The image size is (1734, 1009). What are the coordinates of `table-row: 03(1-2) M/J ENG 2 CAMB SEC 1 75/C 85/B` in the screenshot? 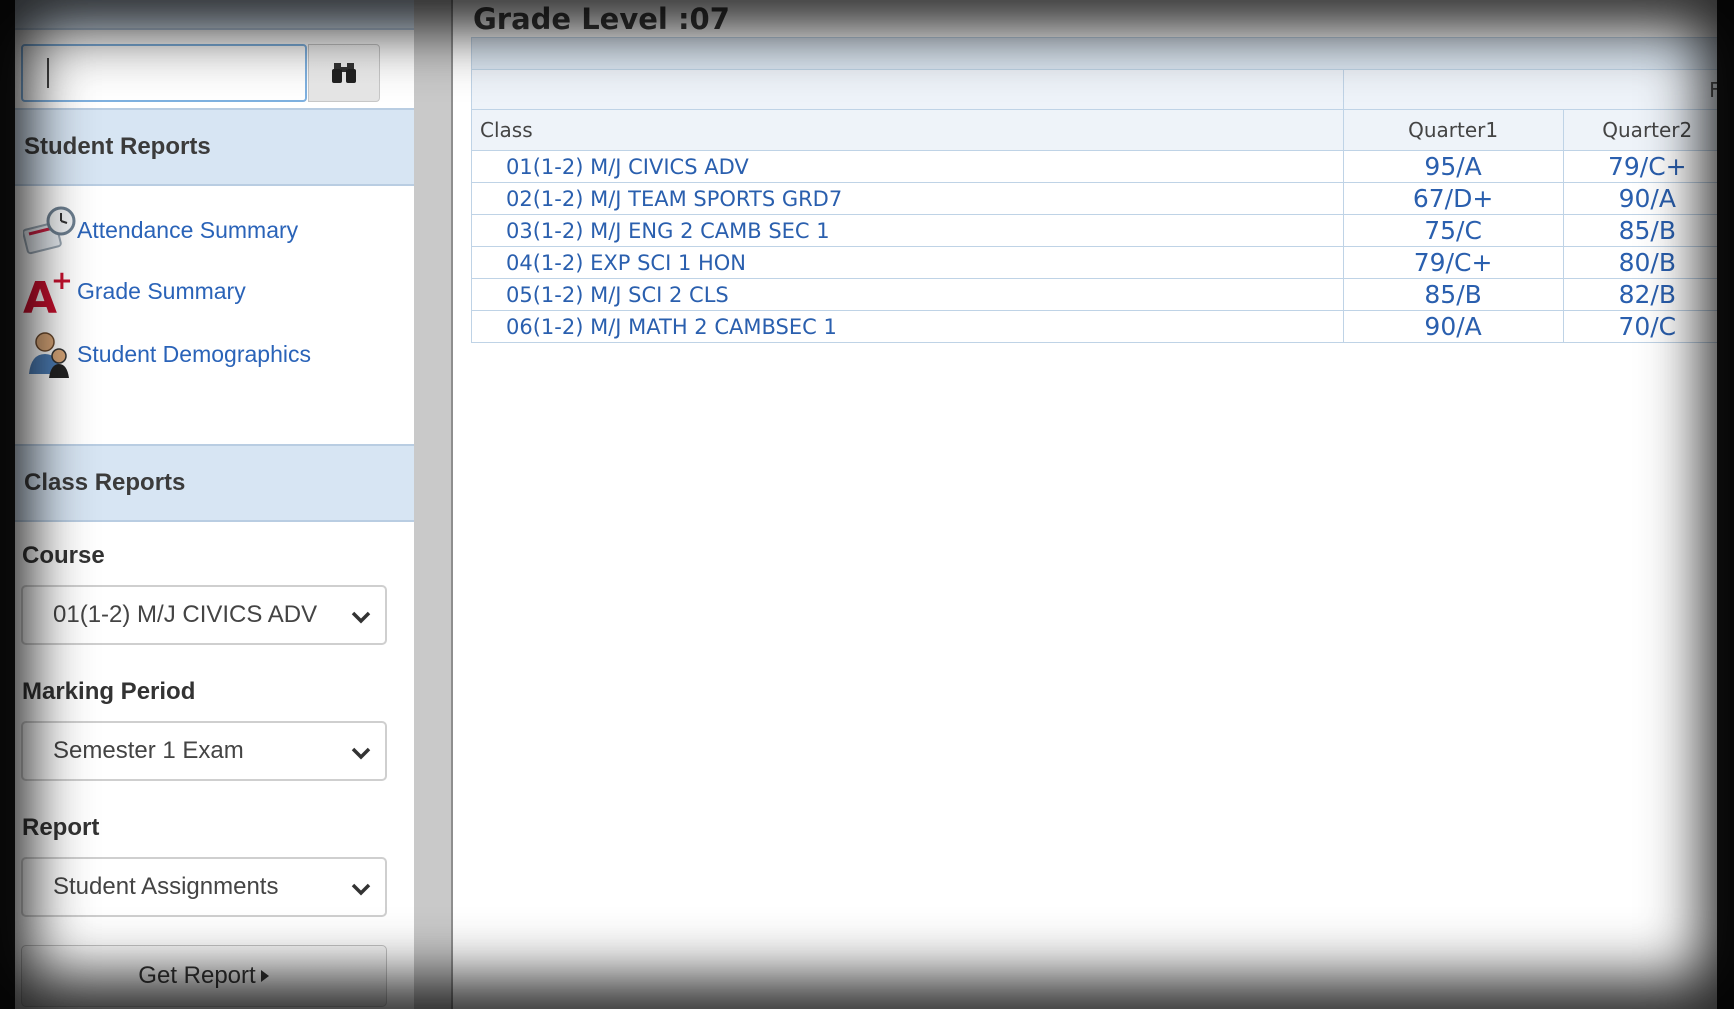 It's located at (1094, 230).